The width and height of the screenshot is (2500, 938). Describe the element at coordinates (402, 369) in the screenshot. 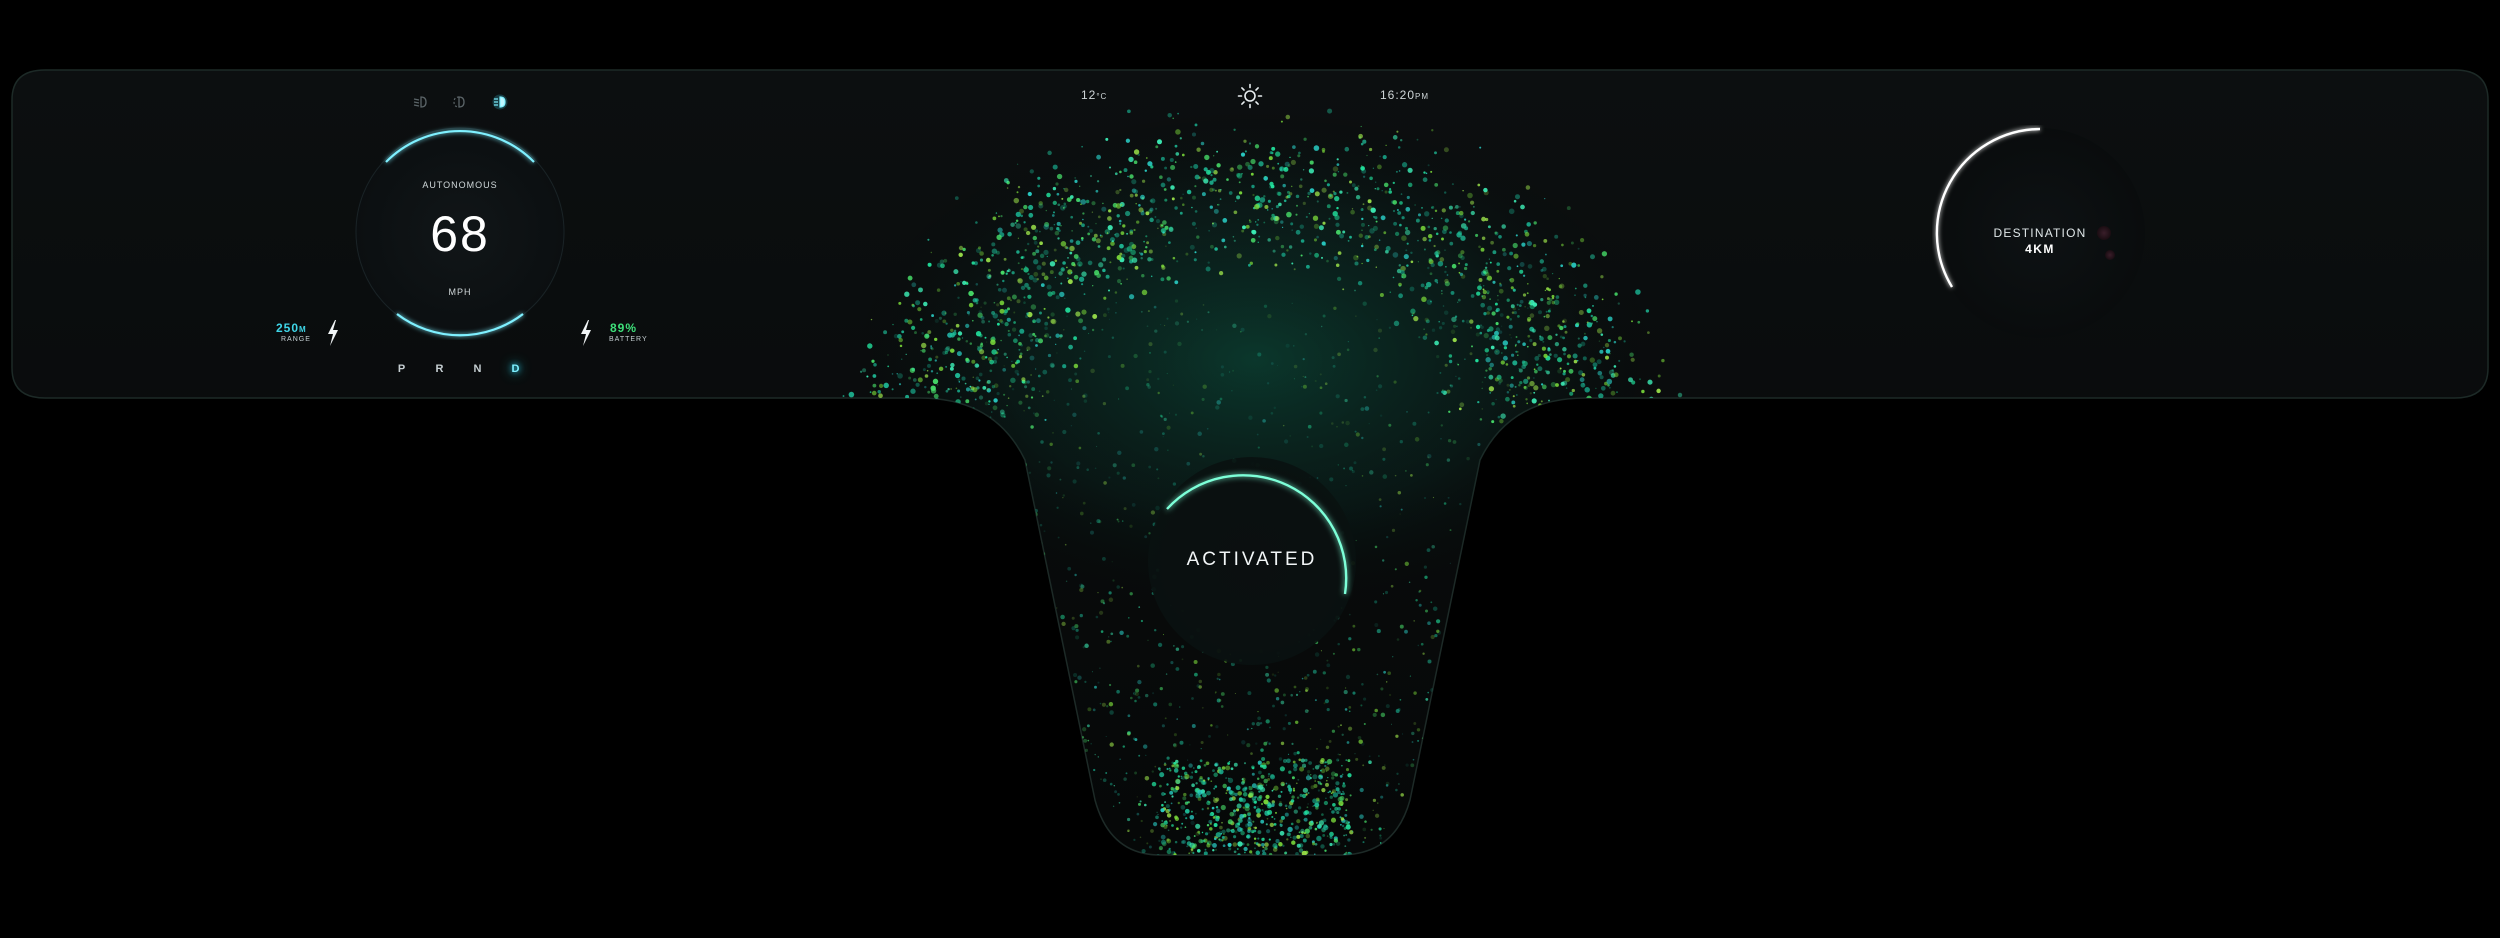

I see `gear-park: P` at that location.